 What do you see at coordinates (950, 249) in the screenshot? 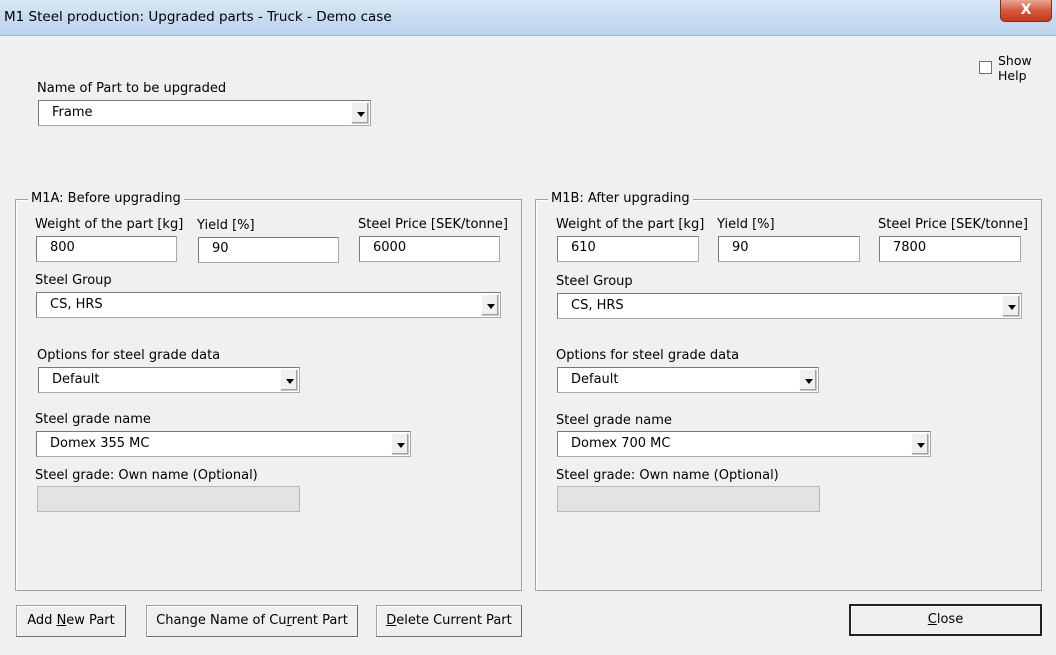
I see `after-price-input: 7800` at bounding box center [950, 249].